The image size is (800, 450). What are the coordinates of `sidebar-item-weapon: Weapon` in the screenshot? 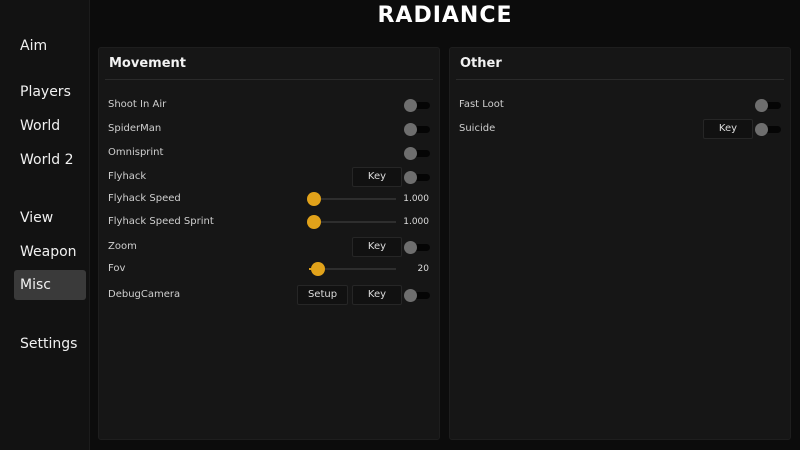 It's located at (50, 252).